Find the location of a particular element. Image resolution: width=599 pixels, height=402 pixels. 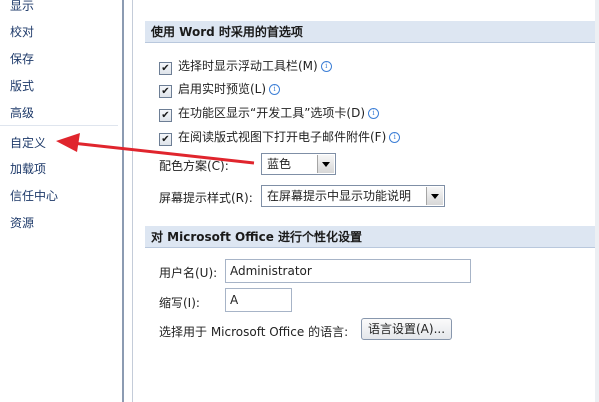

screentip-style-value: 在屏幕提示中显示功能说明 is located at coordinates (339, 196).